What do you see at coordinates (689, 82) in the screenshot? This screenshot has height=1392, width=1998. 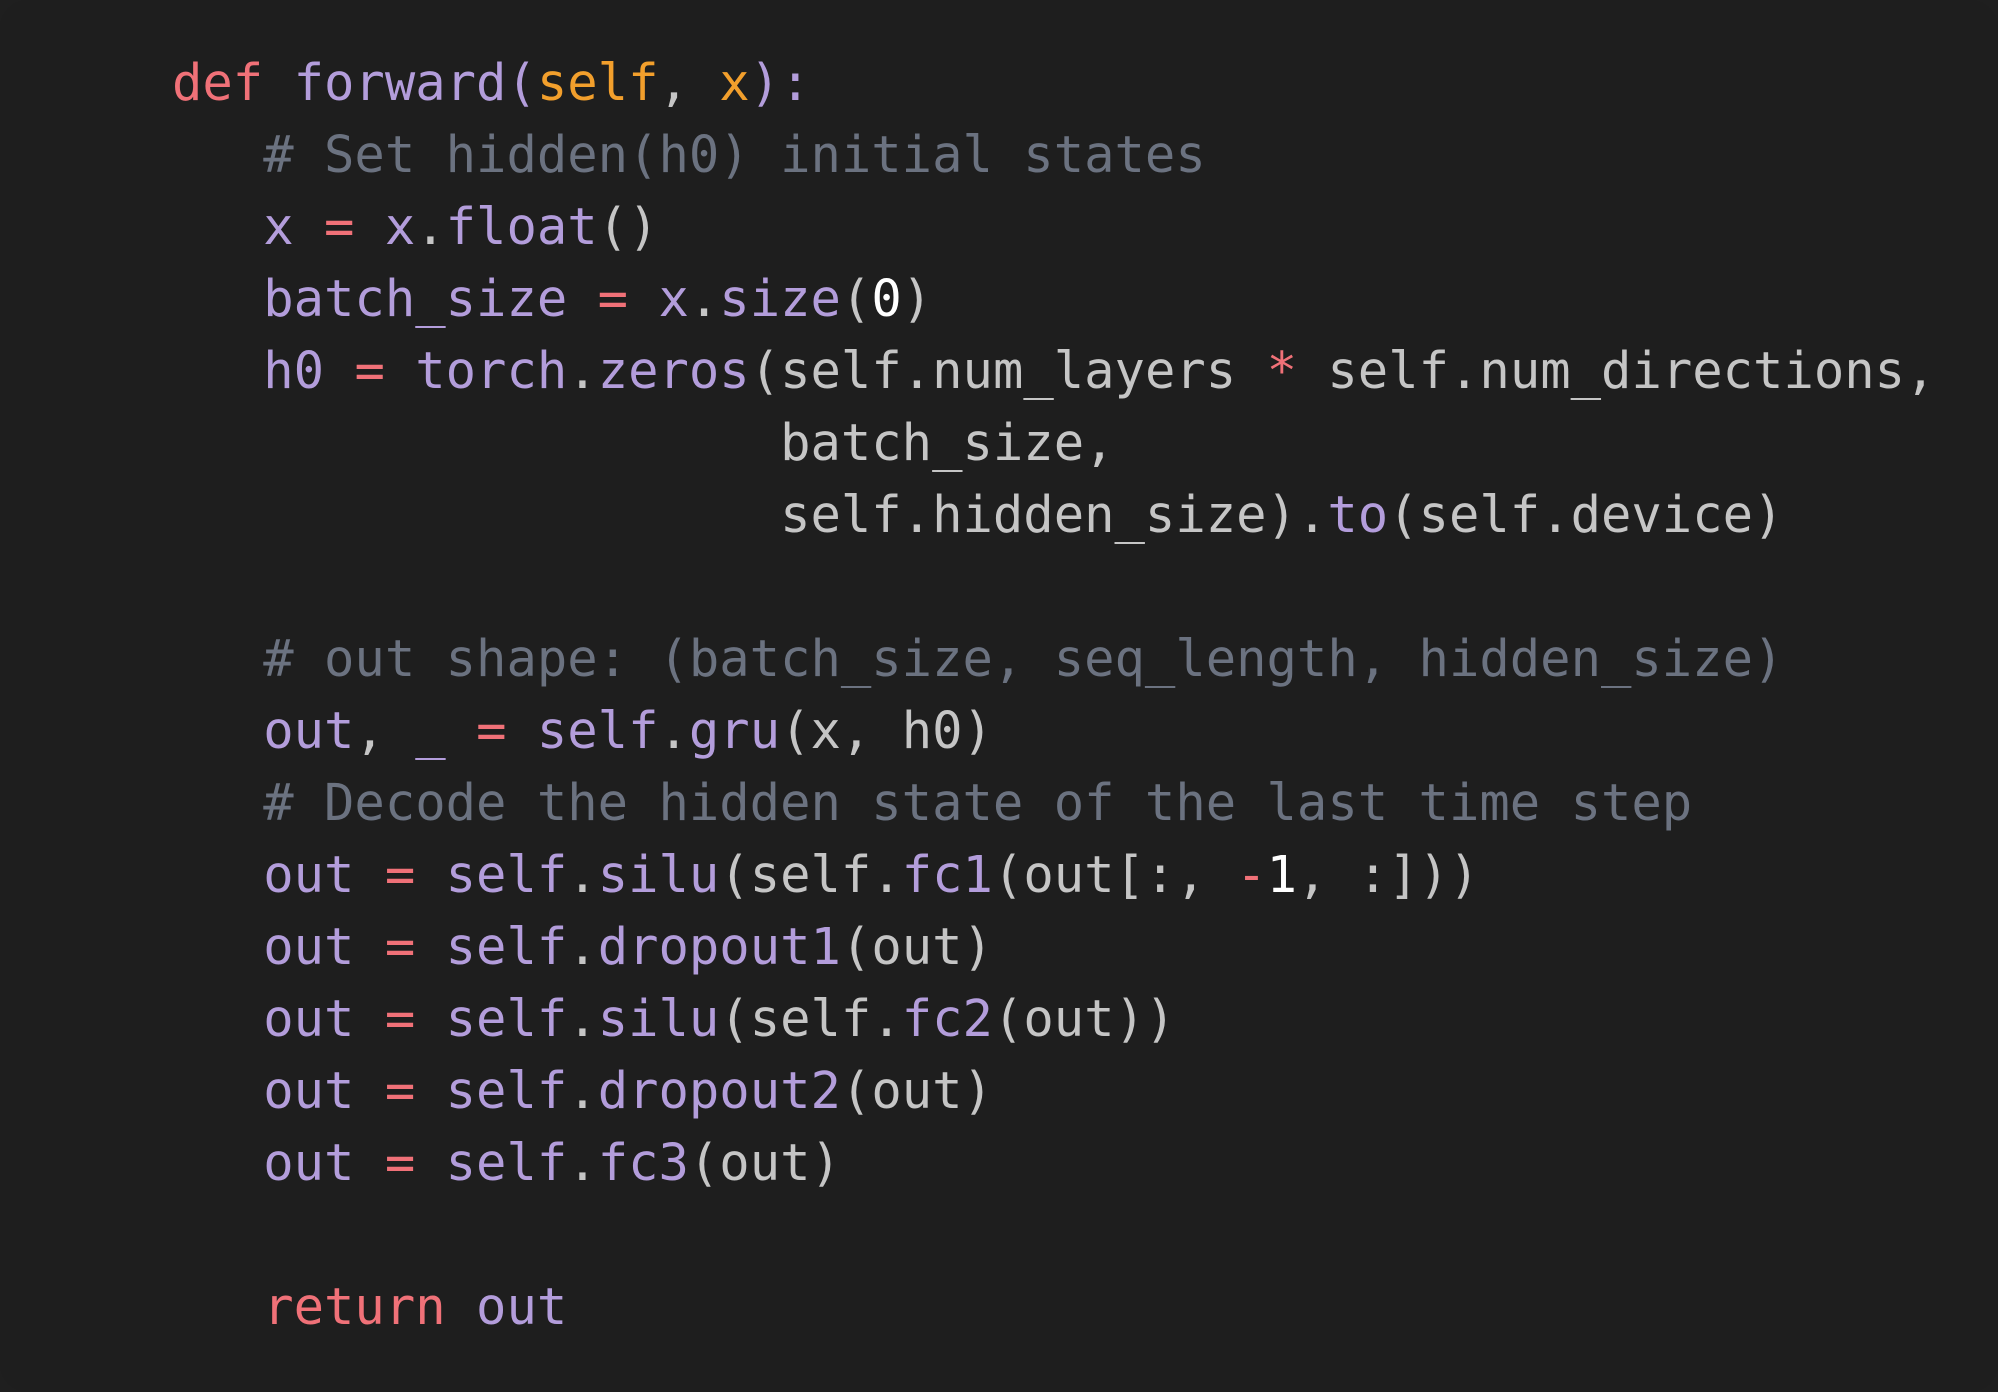 I see `code-token: ,` at bounding box center [689, 82].